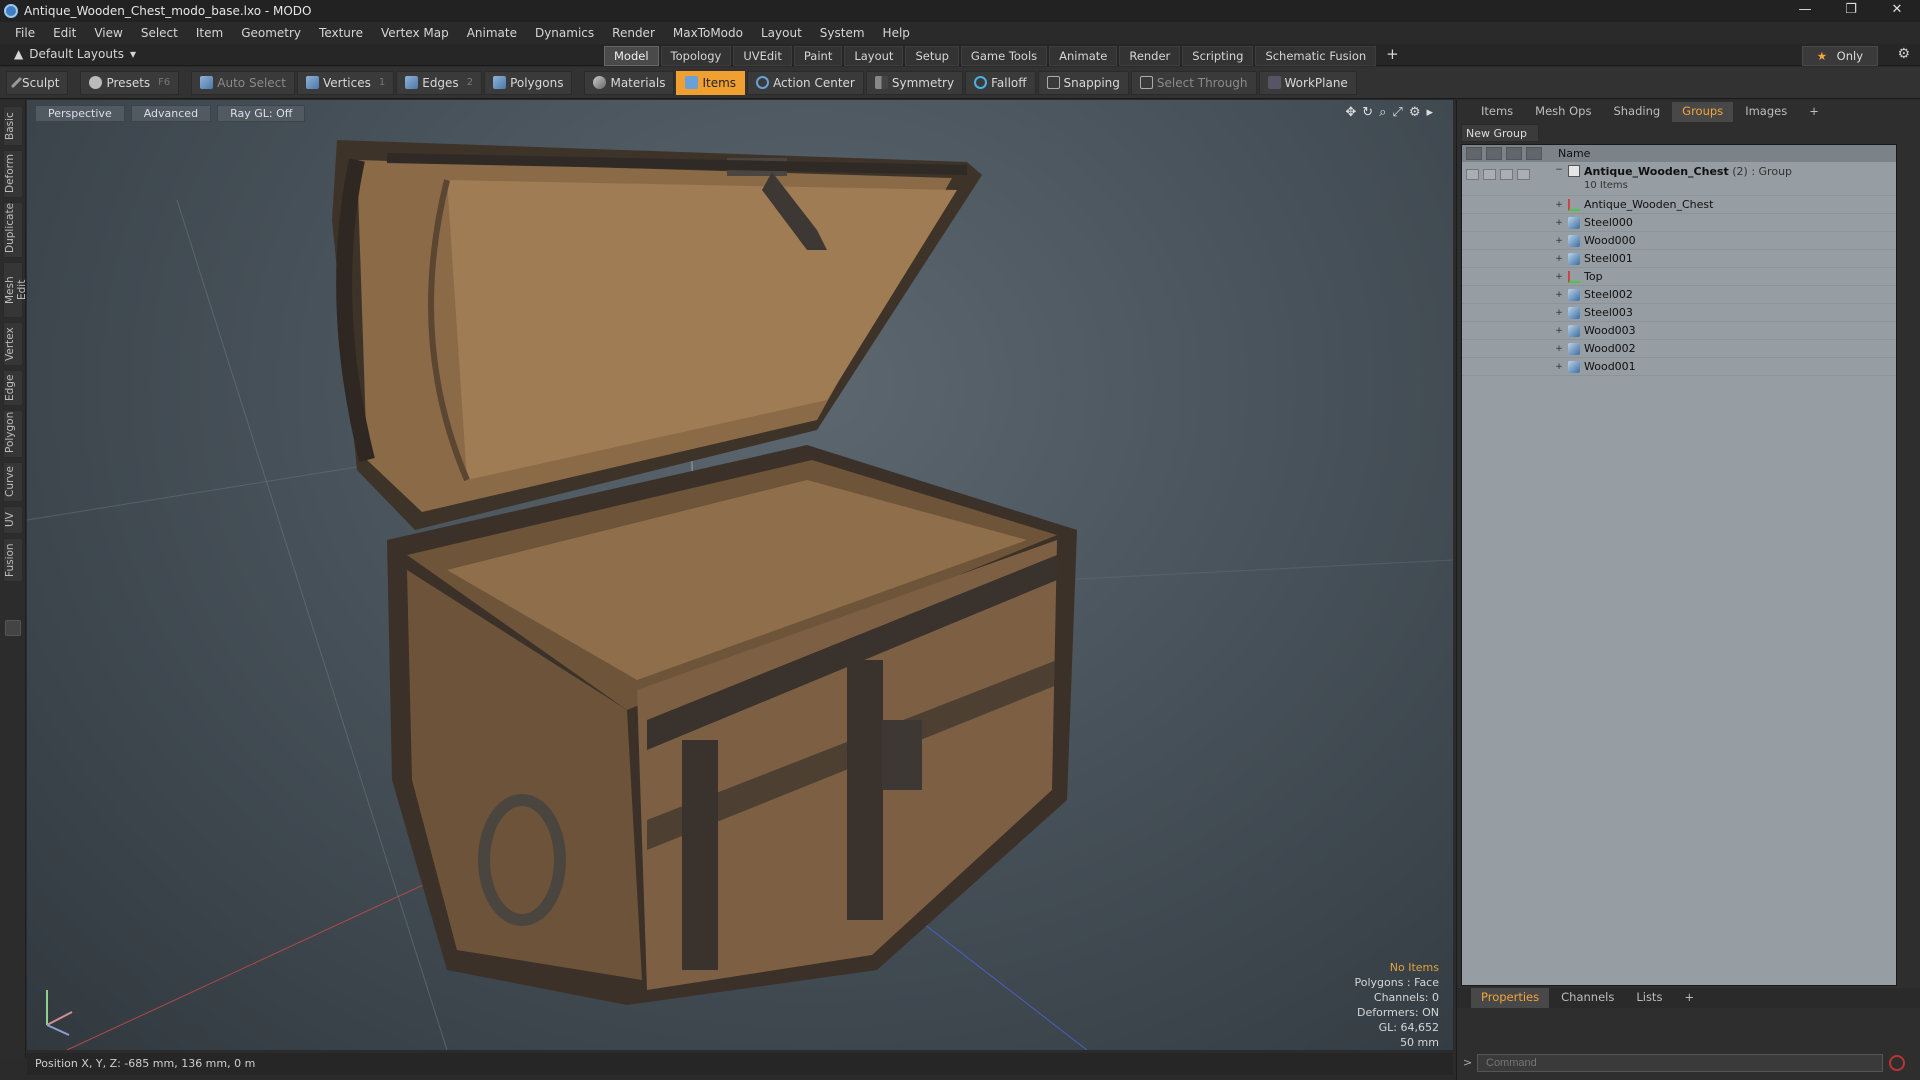 The image size is (1920, 1080). Describe the element at coordinates (1679, 367) in the screenshot. I see `tree-item: + Wood001` at that location.